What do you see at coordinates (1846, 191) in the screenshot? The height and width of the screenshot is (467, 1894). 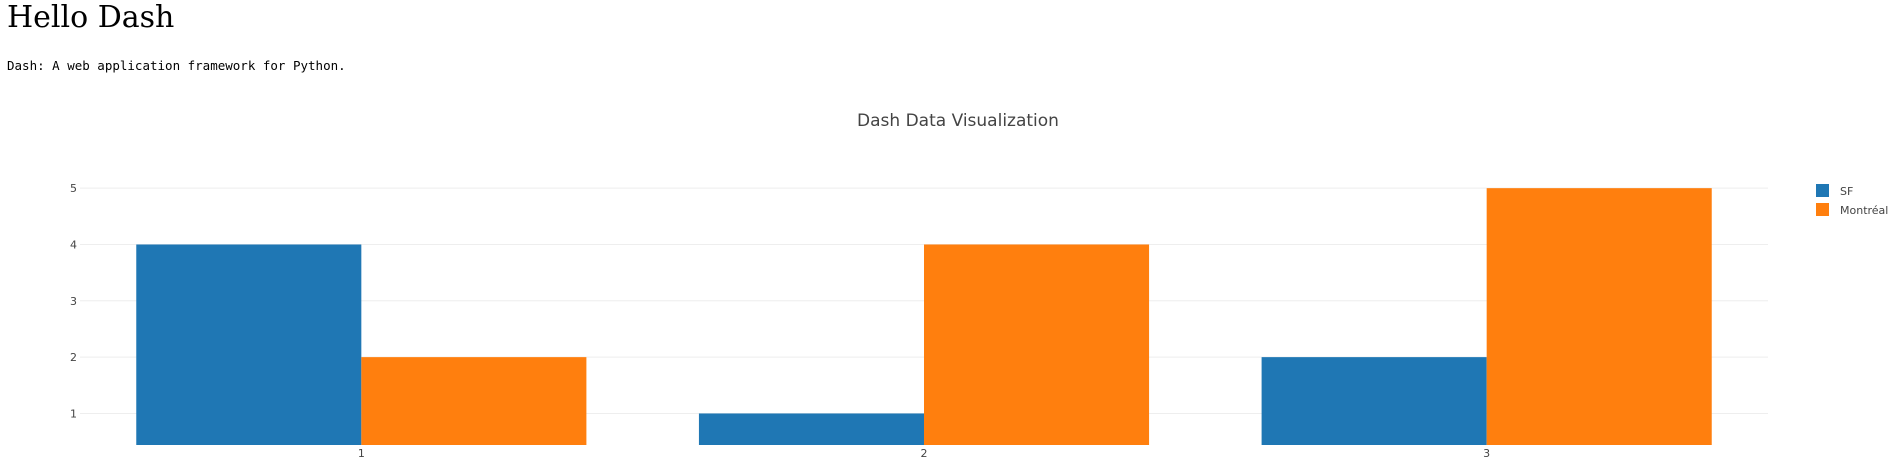 I see `legend-label: SF` at bounding box center [1846, 191].